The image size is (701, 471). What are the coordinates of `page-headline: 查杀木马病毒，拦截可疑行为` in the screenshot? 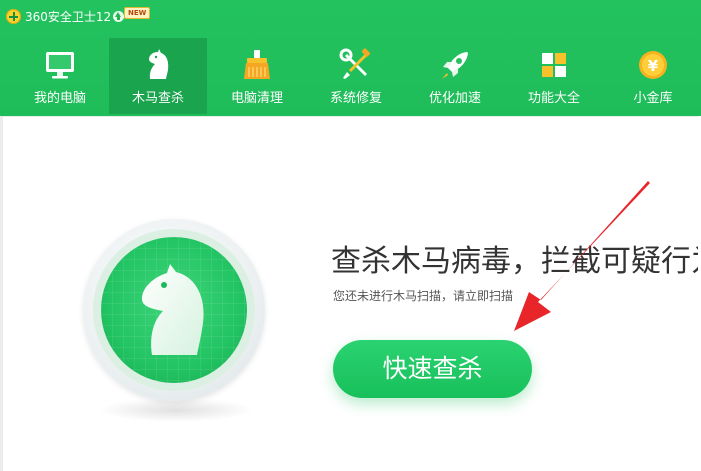 It's located at (516, 261).